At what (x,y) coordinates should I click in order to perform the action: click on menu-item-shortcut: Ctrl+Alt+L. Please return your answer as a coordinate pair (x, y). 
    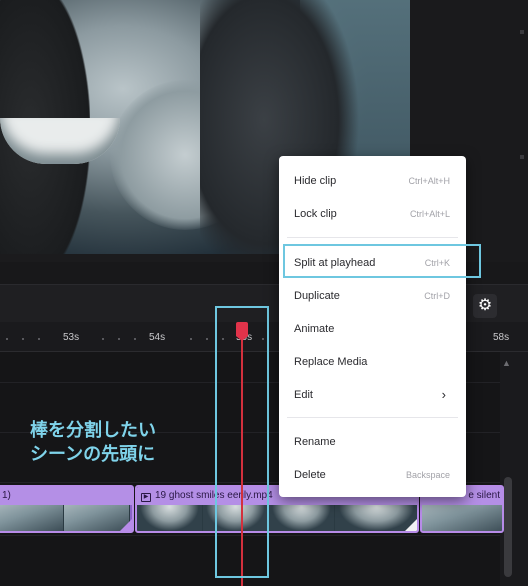
    Looking at the image, I should click on (429, 214).